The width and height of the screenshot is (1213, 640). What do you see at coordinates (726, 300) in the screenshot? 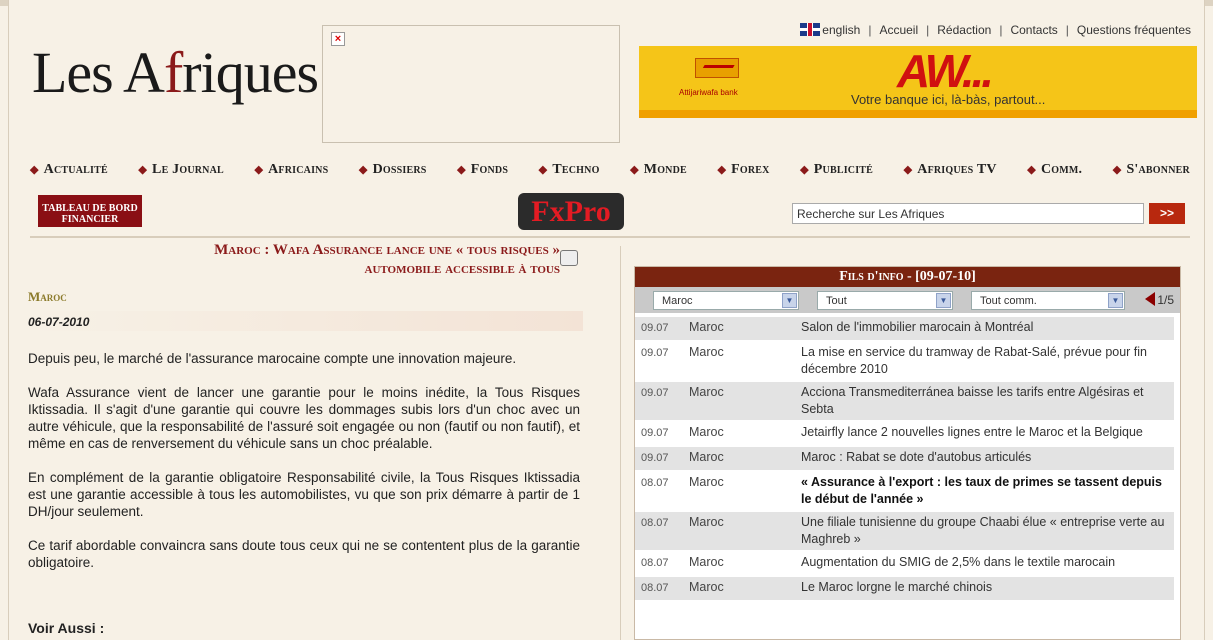
I see `country-select: Maroc ▼` at bounding box center [726, 300].